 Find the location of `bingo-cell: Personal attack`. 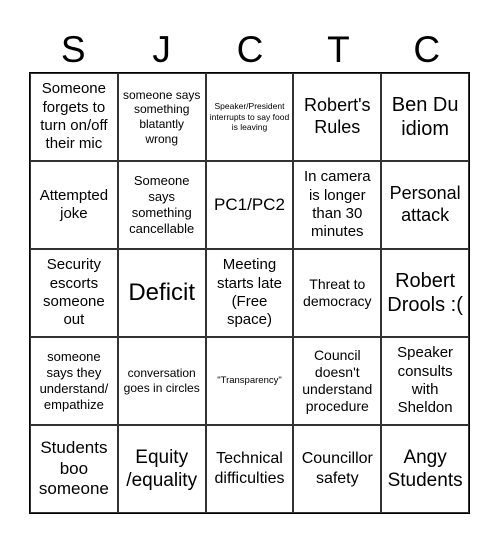

bingo-cell: Personal attack is located at coordinates (425, 205).